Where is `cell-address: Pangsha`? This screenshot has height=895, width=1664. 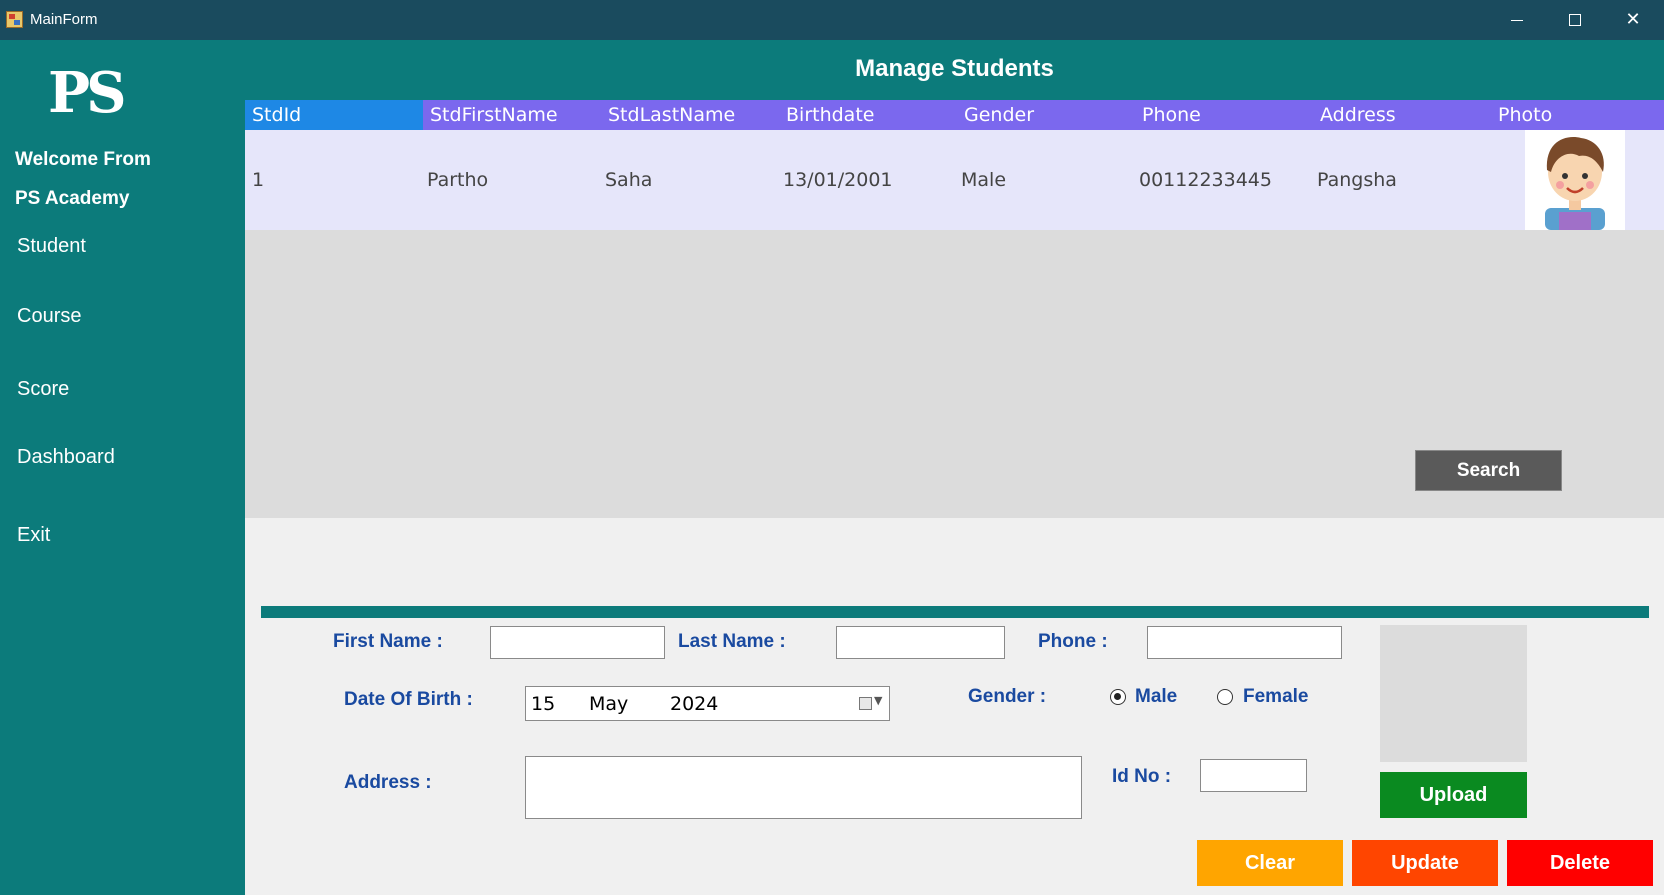 cell-address: Pangsha is located at coordinates (1357, 180).